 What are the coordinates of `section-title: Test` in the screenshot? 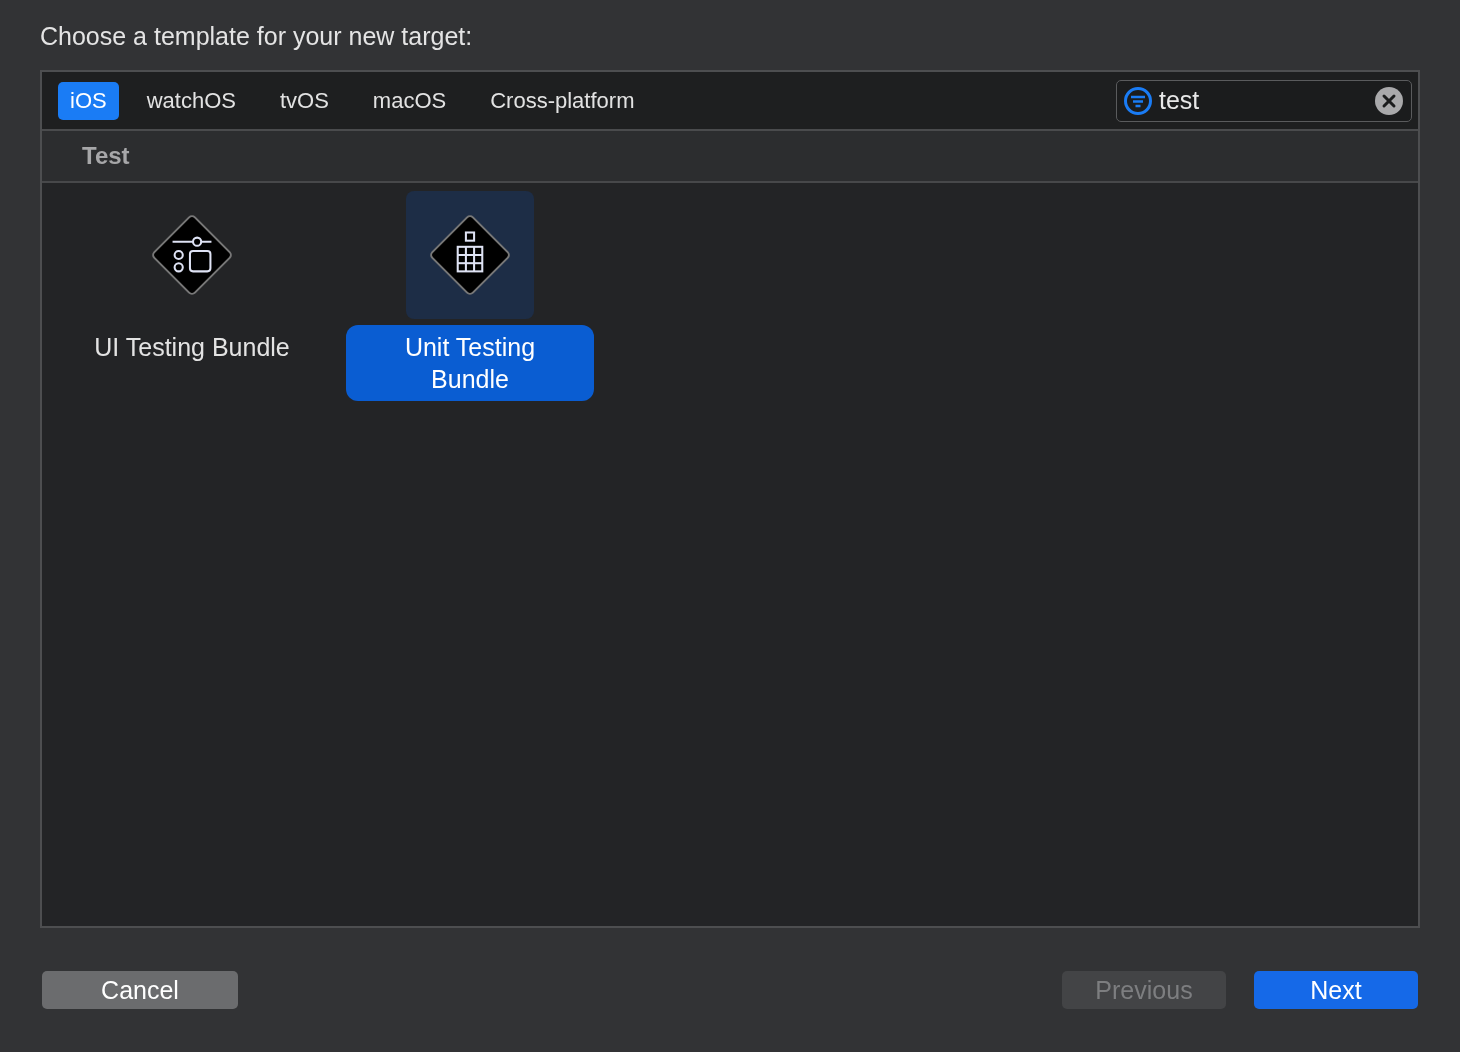 It's located at (106, 156).